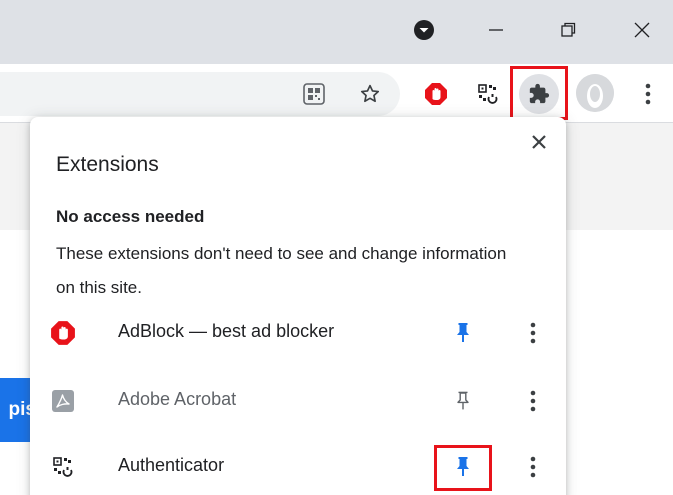 Image resolution: width=673 pixels, height=495 pixels. Describe the element at coordinates (107, 164) in the screenshot. I see `popup-title: Extensions` at that location.